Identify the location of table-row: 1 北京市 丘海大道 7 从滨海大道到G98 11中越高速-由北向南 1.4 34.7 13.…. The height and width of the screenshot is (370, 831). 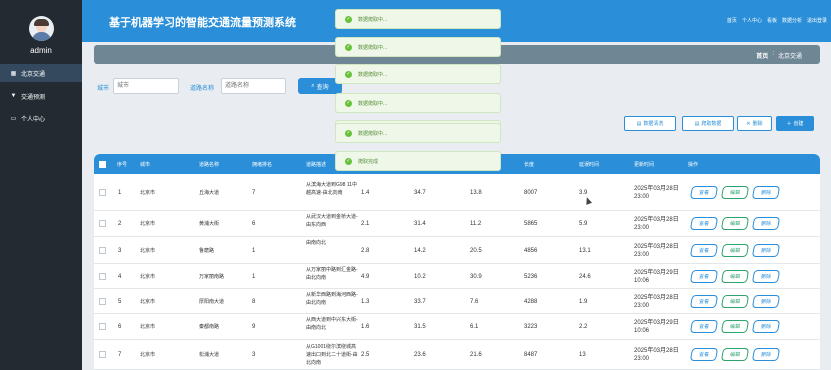
(457, 192).